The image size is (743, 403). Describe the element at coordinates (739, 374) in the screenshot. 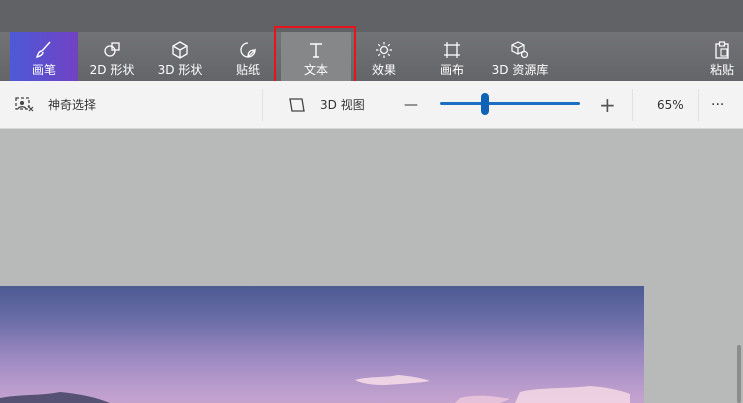

I see `vertical-scrollbar` at that location.